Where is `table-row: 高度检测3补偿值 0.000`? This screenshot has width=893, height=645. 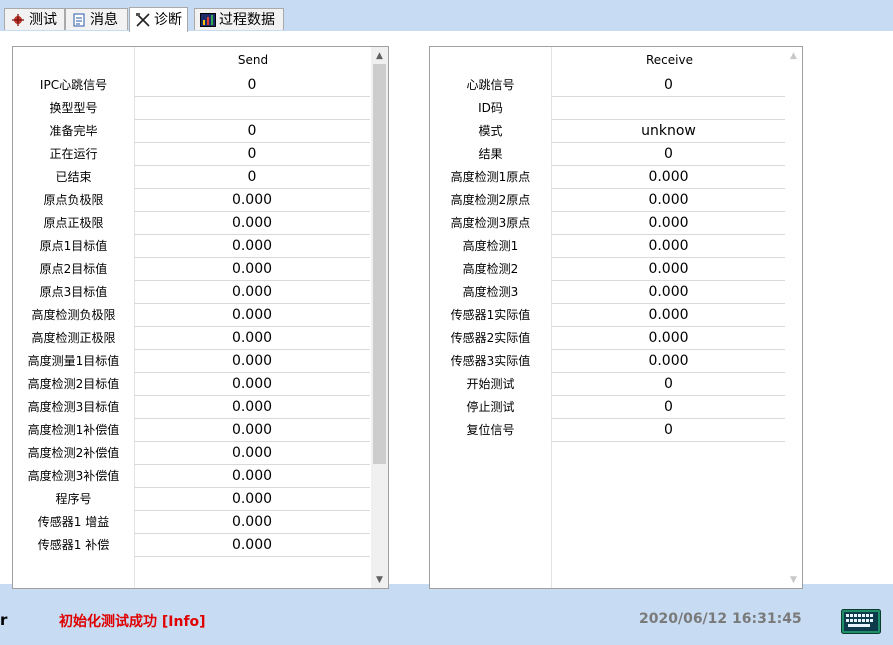
table-row: 高度检测3补偿值 0.000 is located at coordinates (191, 476).